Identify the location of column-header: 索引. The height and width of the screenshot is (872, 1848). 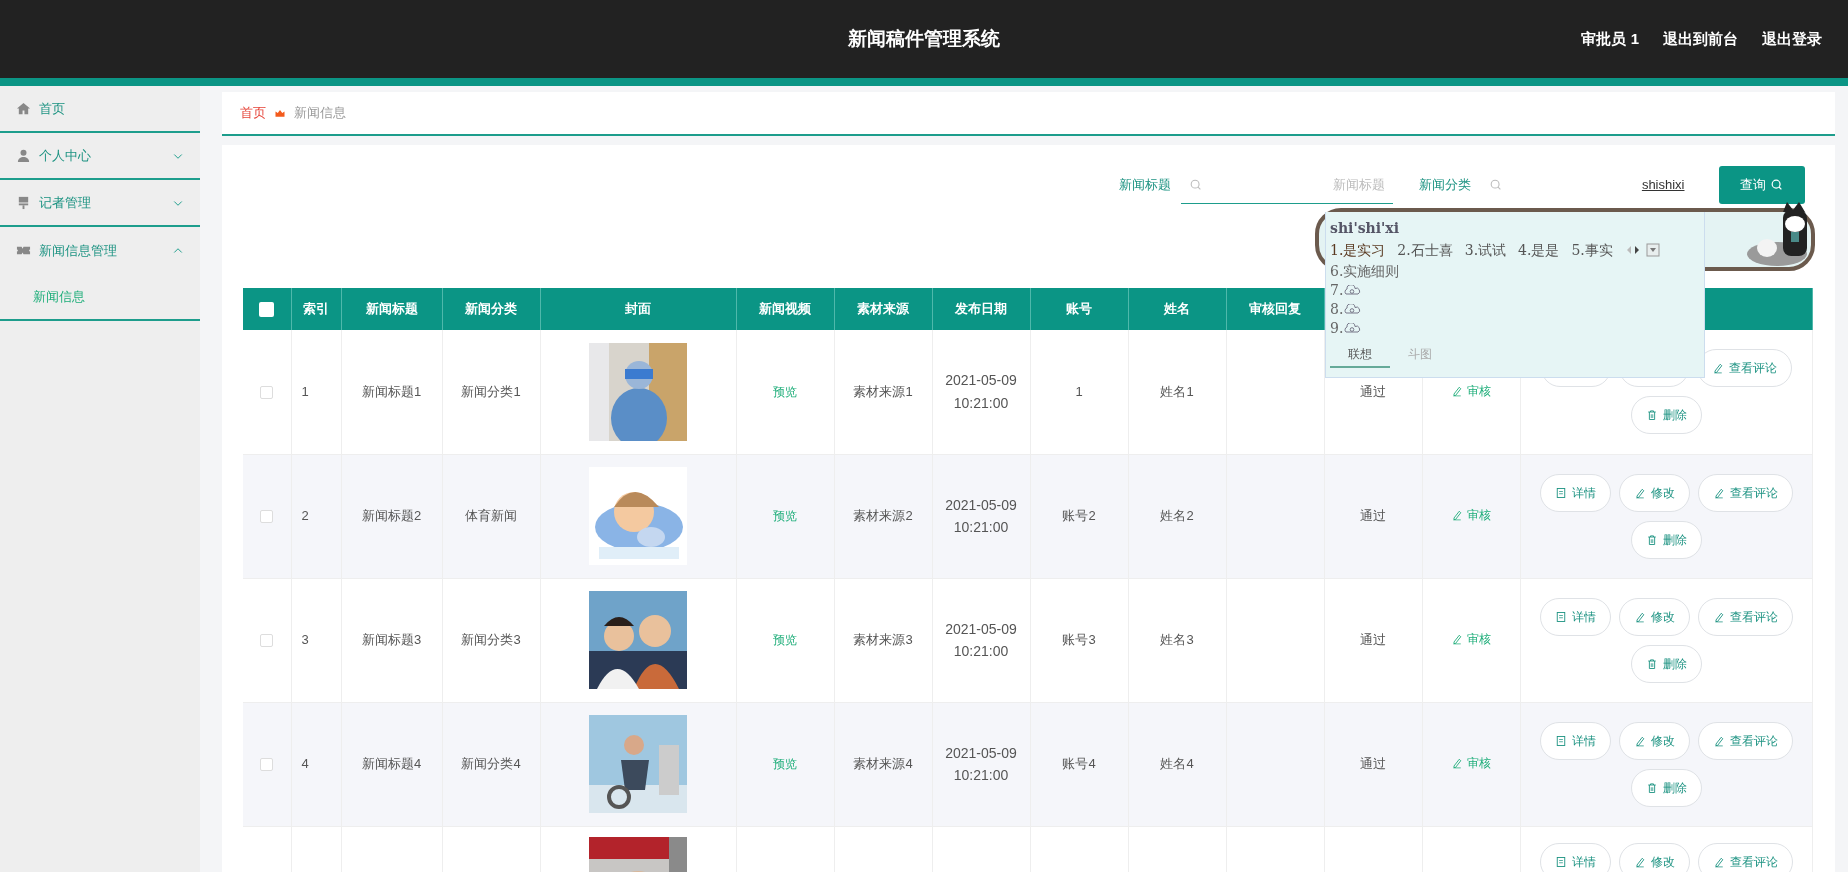
(316, 309).